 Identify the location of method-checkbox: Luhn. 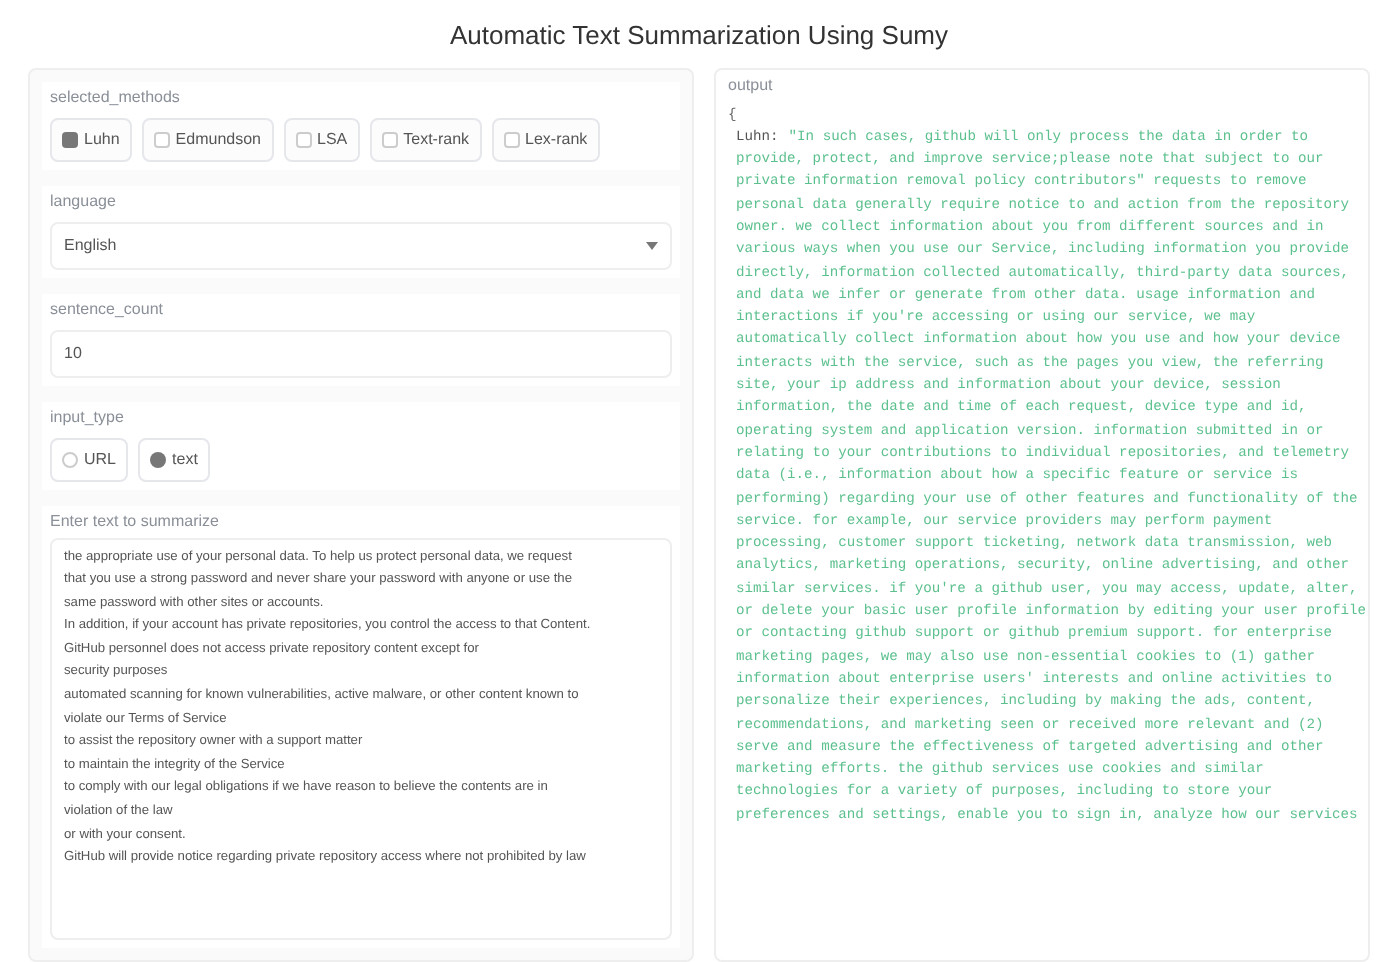
(91, 139).